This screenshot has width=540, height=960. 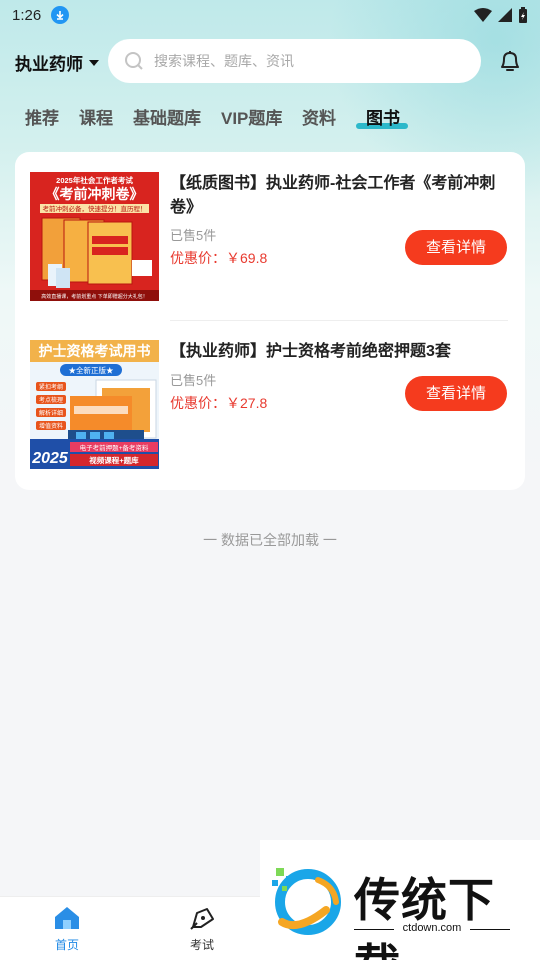 What do you see at coordinates (66, 945) in the screenshot?
I see `nav-home-label: 首页` at bounding box center [66, 945].